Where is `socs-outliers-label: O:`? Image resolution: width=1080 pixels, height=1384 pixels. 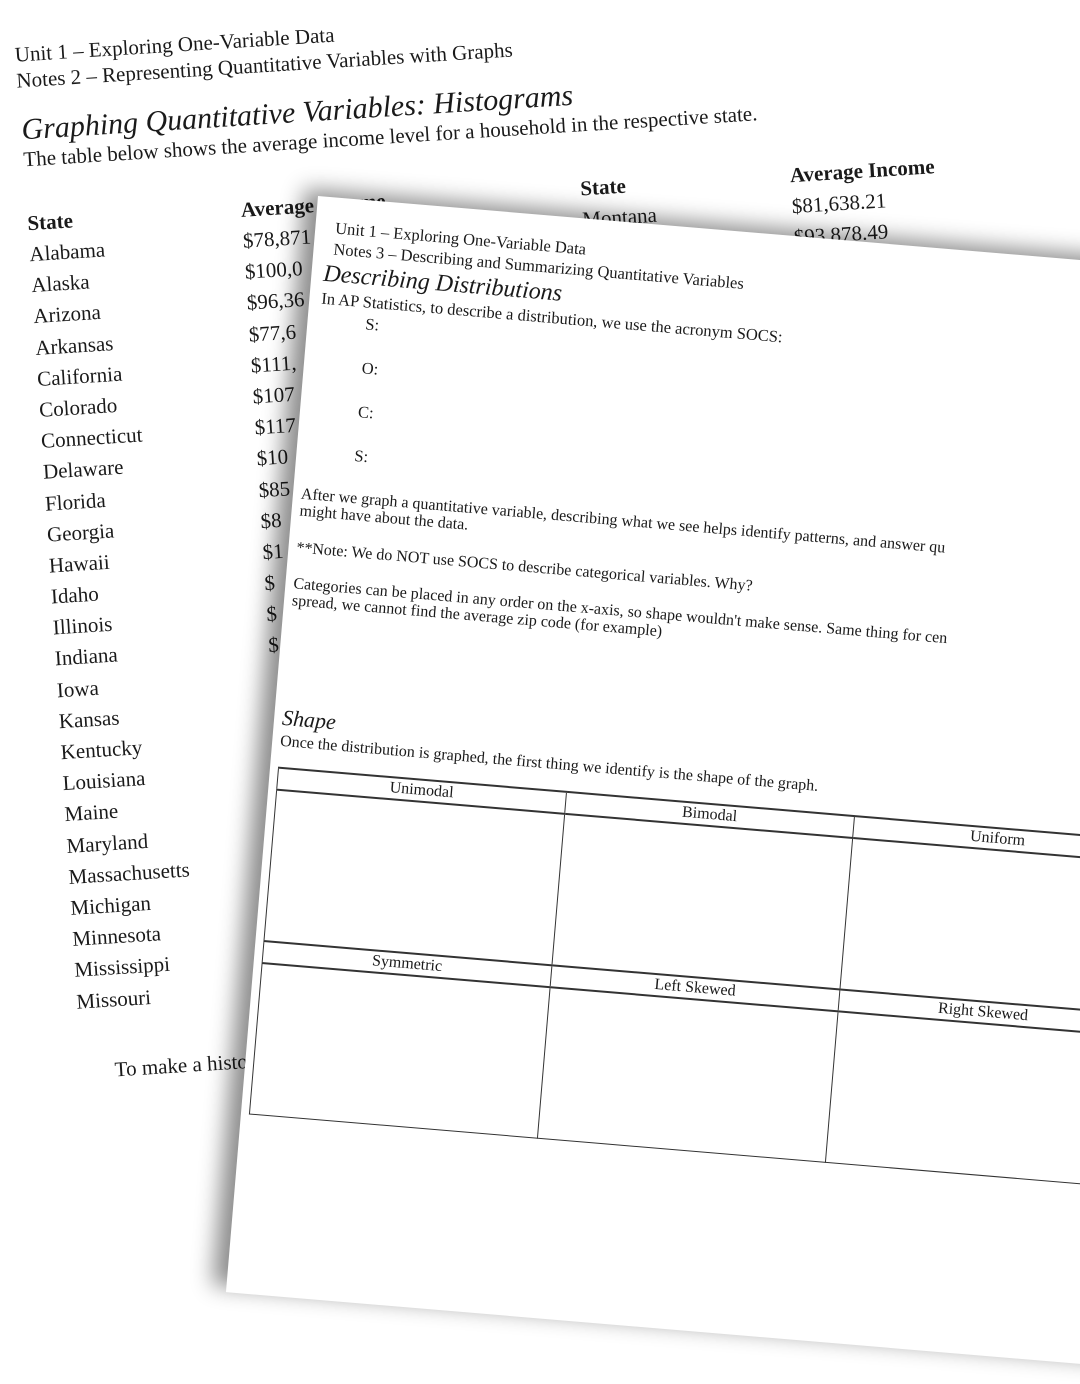
socs-outliers-label: O: is located at coordinates (370, 368).